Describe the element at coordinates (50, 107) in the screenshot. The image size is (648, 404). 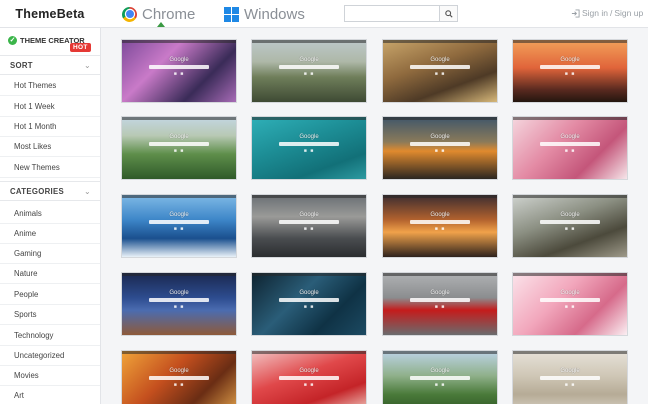
I see `sort-item-hot-1-week: Hot 1 Week` at that location.